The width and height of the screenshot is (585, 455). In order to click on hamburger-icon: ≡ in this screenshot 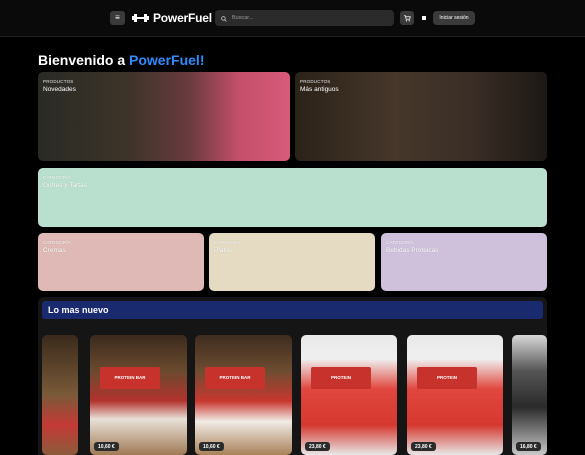, I will do `click(117, 17)`.